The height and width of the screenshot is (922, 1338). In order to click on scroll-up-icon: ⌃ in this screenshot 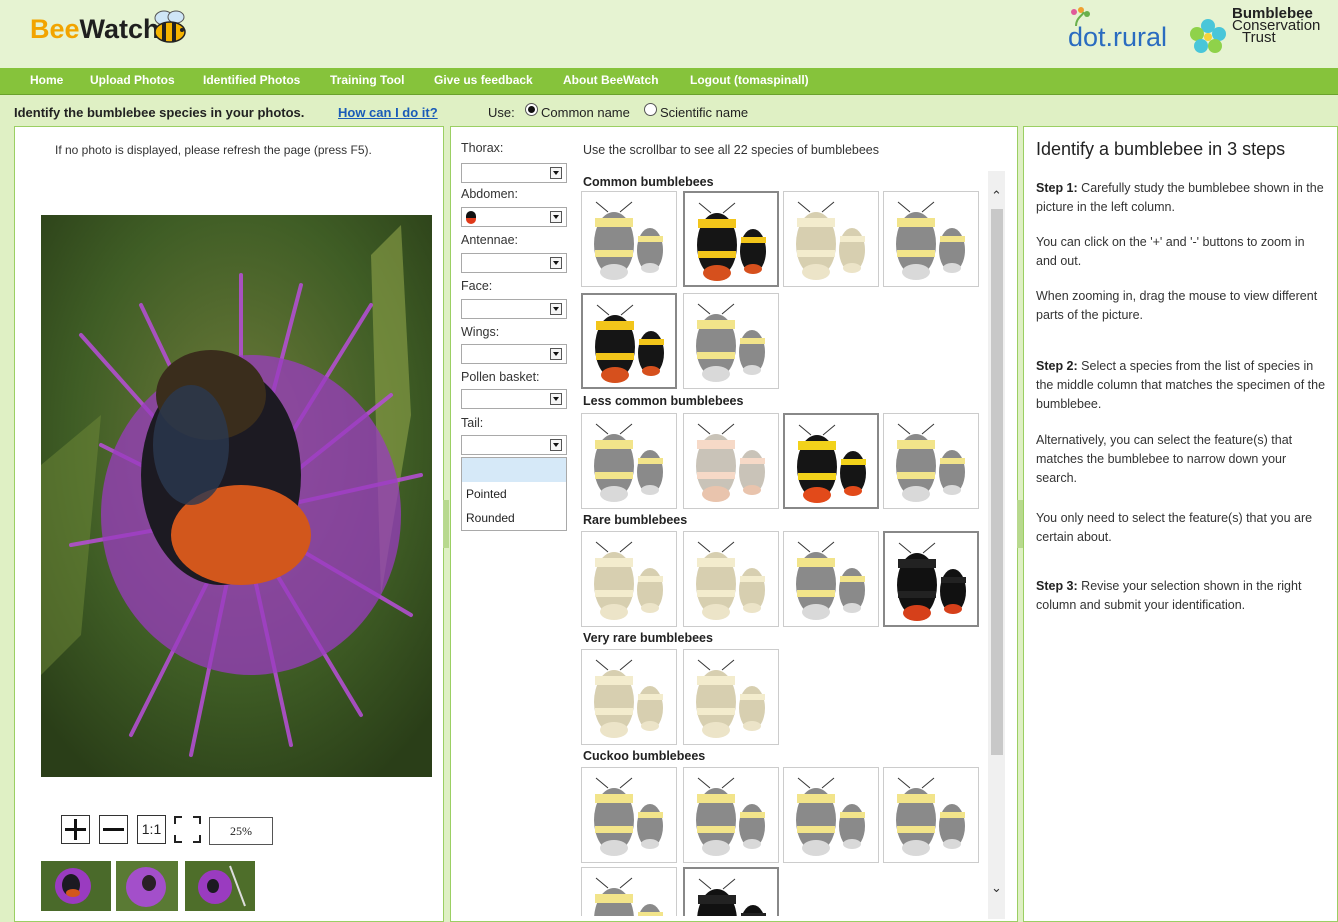, I will do `click(996, 195)`.